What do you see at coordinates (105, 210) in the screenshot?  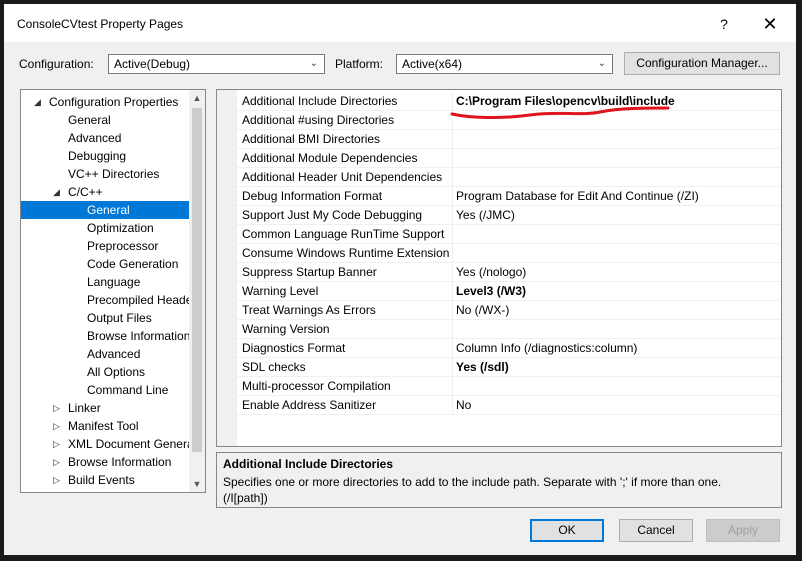 I see `tree-item-c-cpp-general: General` at bounding box center [105, 210].